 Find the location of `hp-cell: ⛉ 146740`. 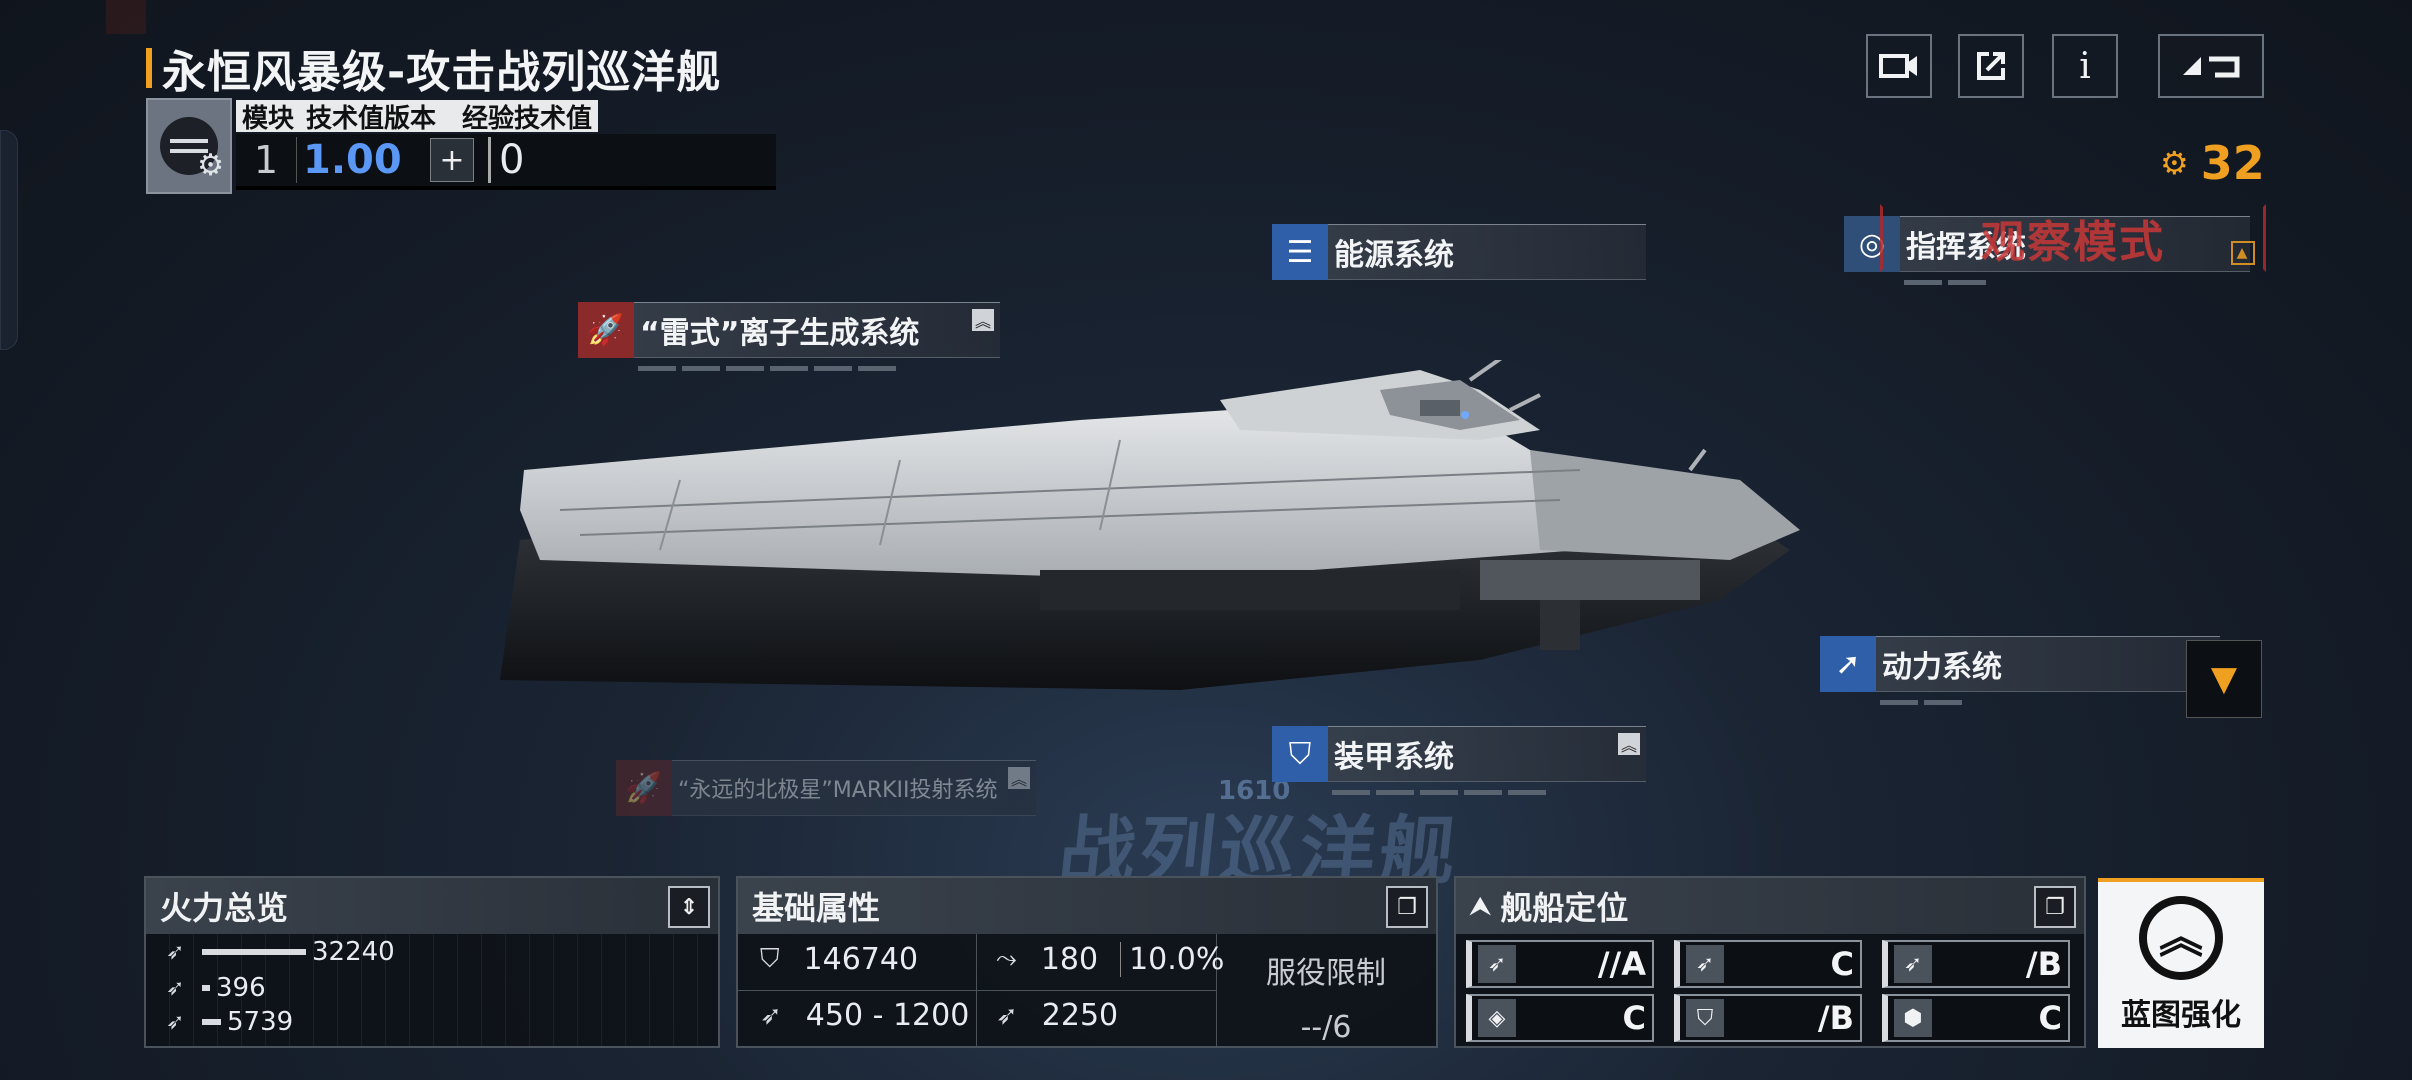

hp-cell: ⛉ 146740 is located at coordinates (839, 959).